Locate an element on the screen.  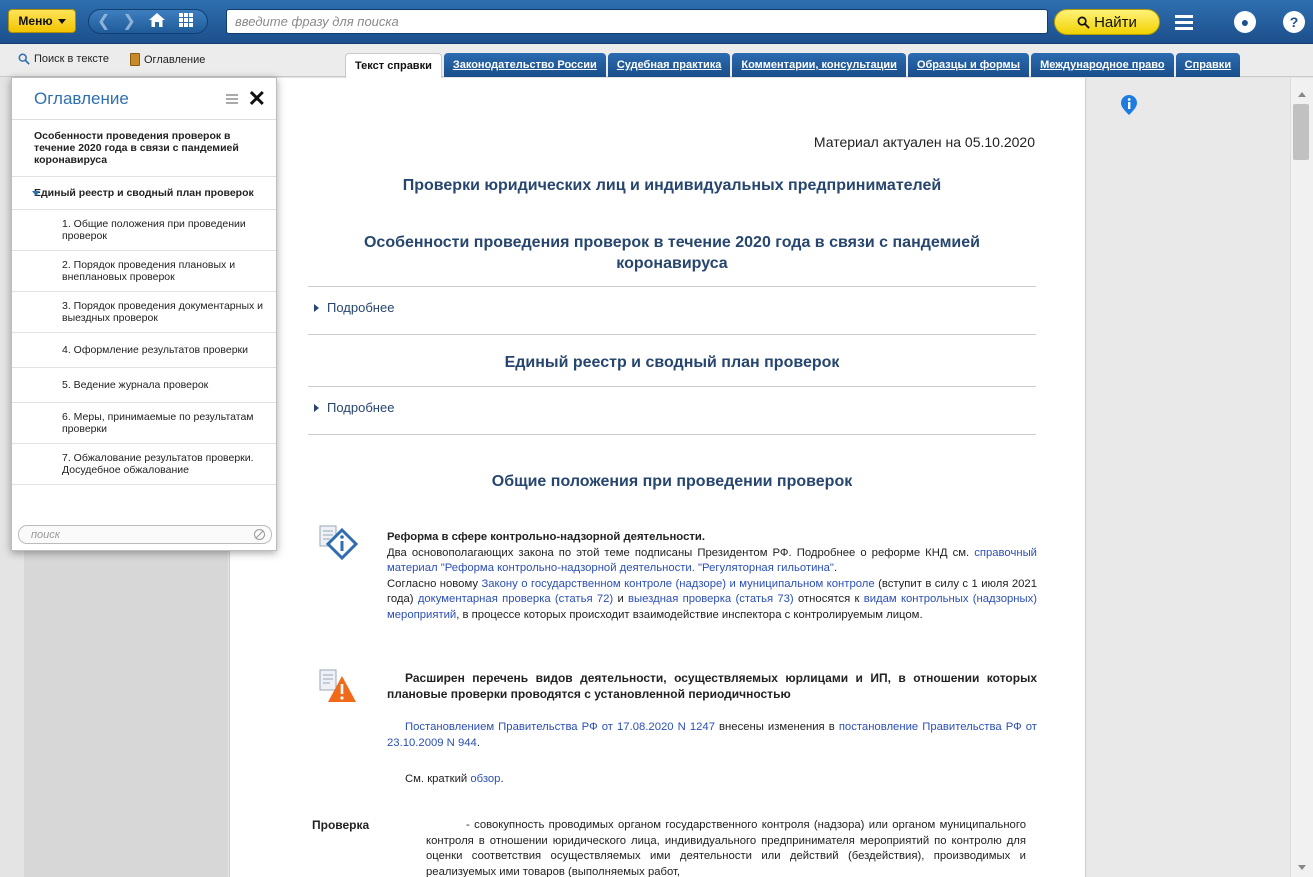
expand-more-1: Подробнее is located at coordinates (354, 307).